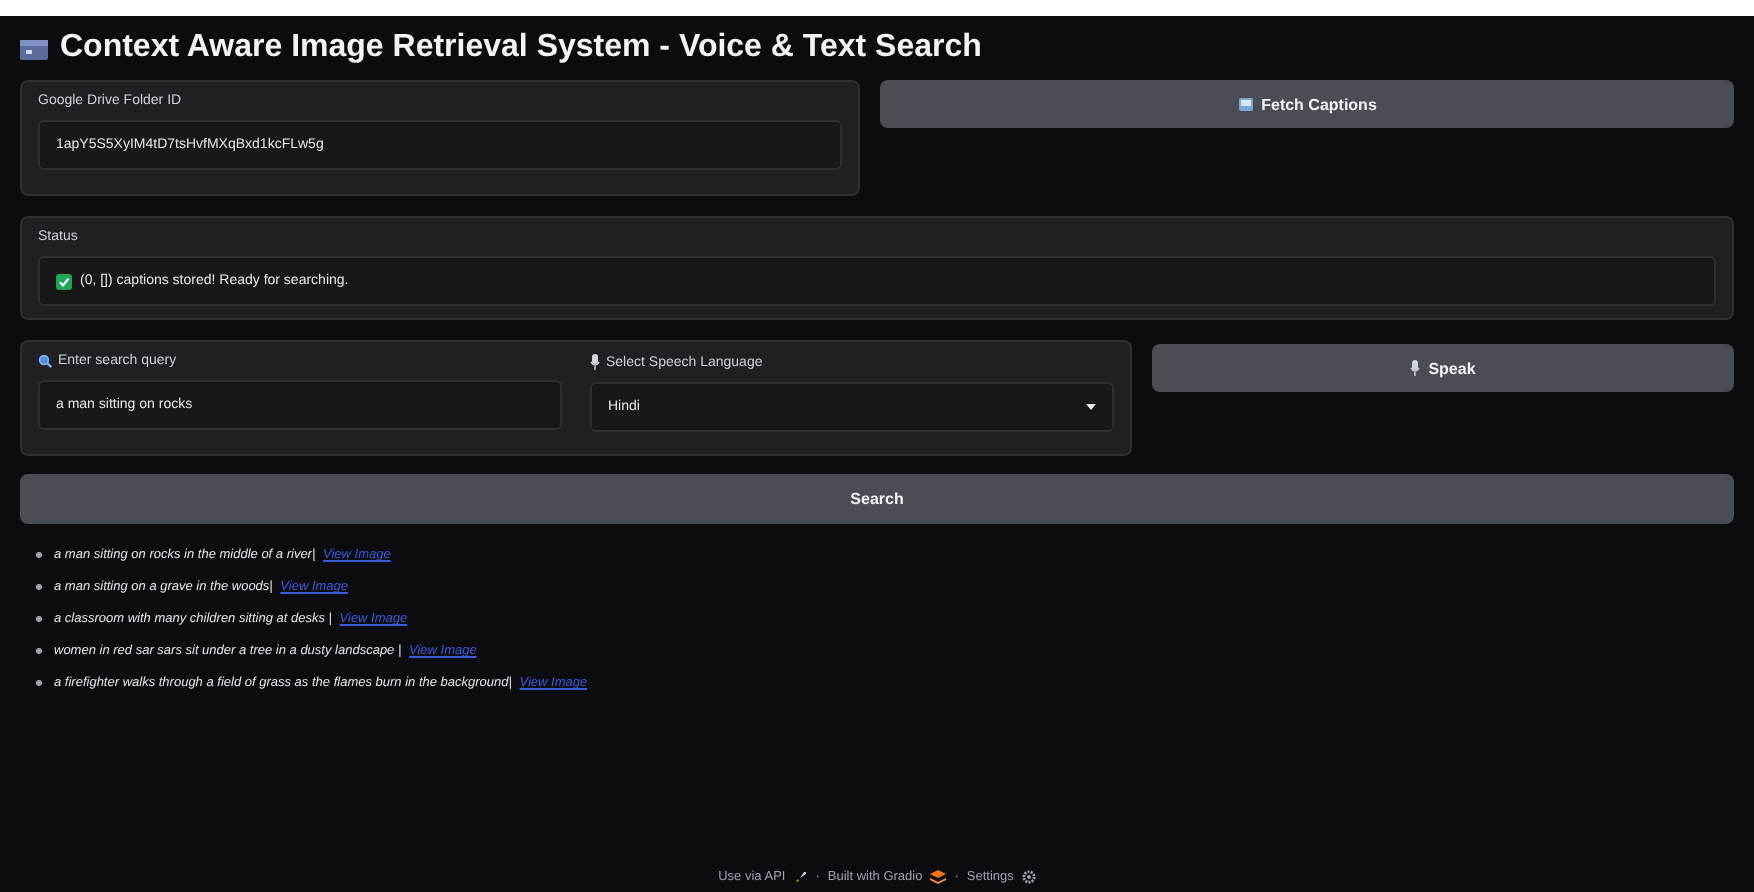 The height and width of the screenshot is (892, 1754). I want to click on window-title: Context Aware Image Retrieval System - Voice & Text Search, so click(521, 48).